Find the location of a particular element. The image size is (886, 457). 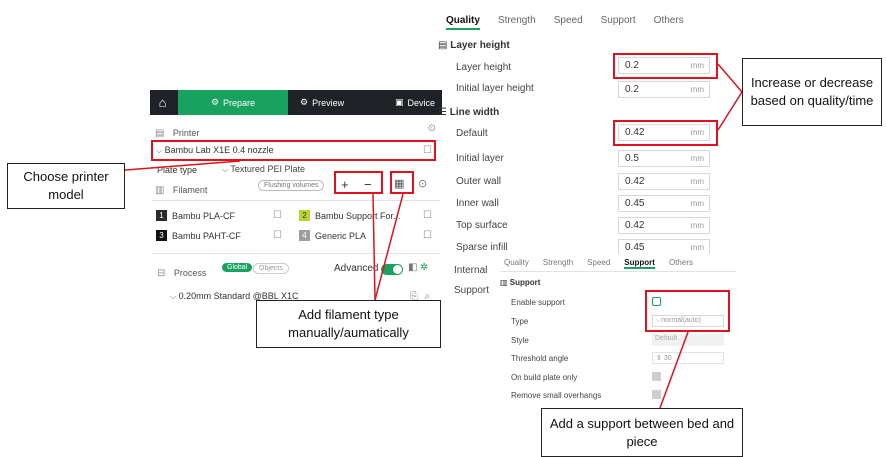

line-width-line is located at coordinates (730, 111).